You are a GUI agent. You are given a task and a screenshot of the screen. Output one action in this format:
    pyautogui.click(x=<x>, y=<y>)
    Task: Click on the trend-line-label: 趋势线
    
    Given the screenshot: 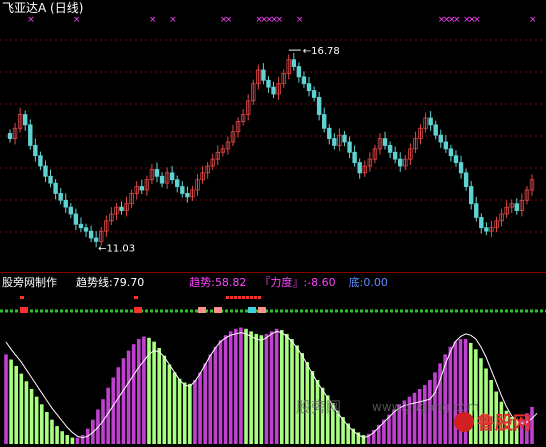 What is the action you would take?
    pyautogui.click(x=92, y=282)
    